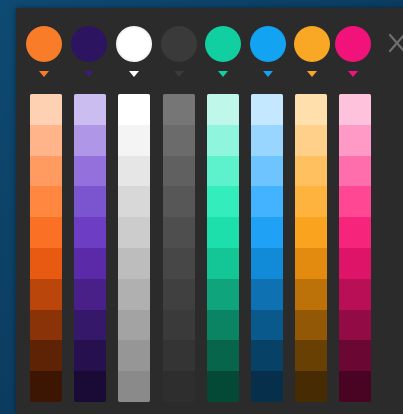 Image resolution: width=403 pixels, height=414 pixels. Describe the element at coordinates (223, 44) in the screenshot. I see `base-color-teal-button` at that location.